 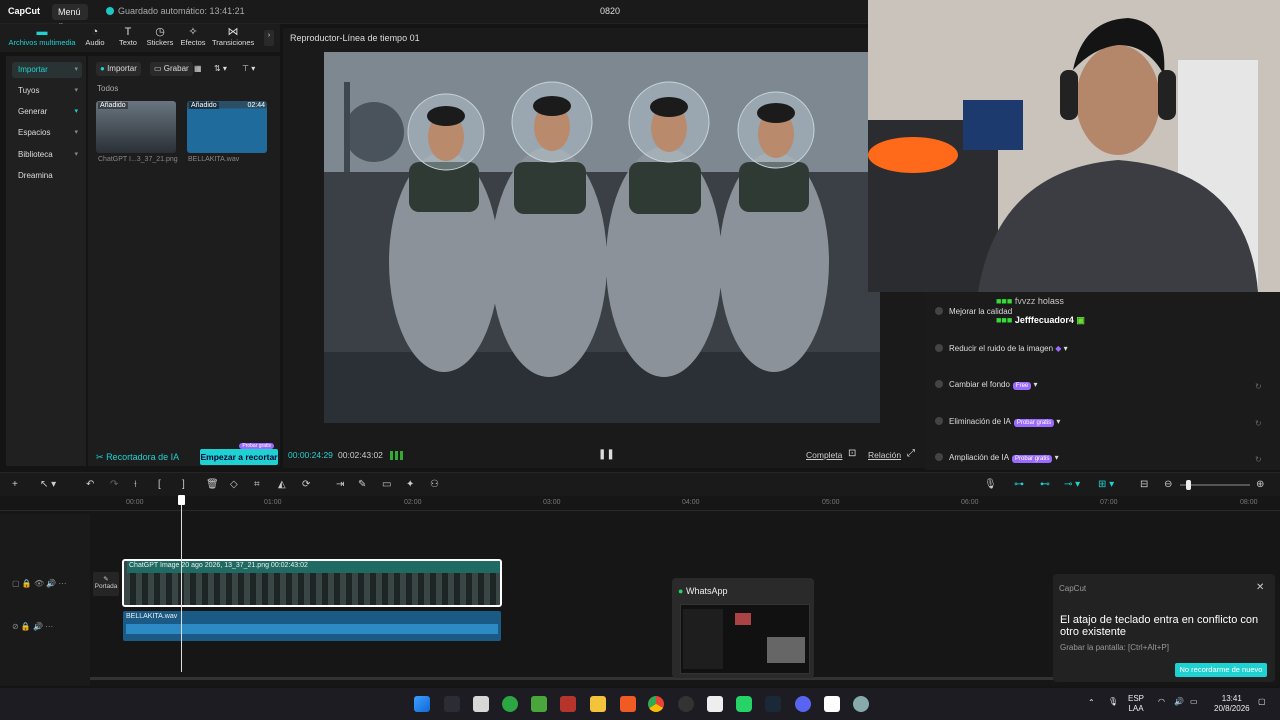 What do you see at coordinates (715, 704) in the screenshot?
I see `capcut-taskbar-icon` at bounding box center [715, 704].